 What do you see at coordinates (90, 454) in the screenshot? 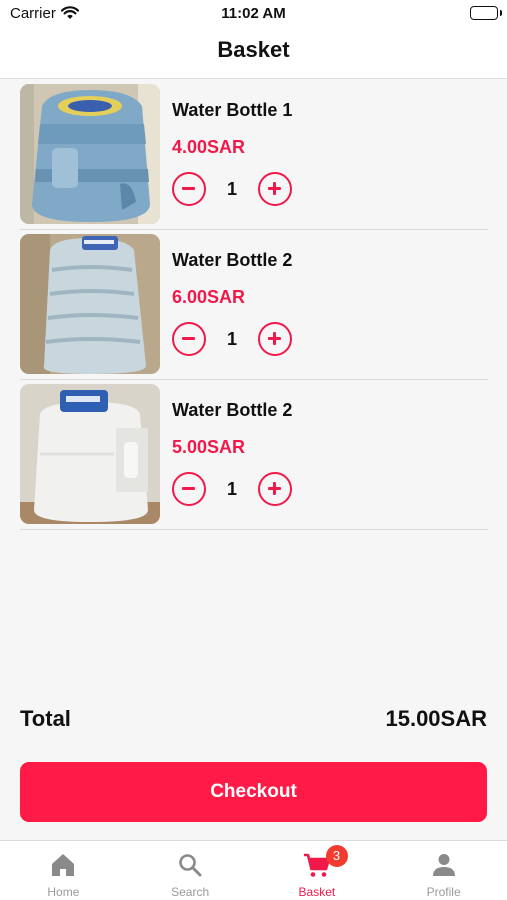
I see `product-image-white-container` at bounding box center [90, 454].